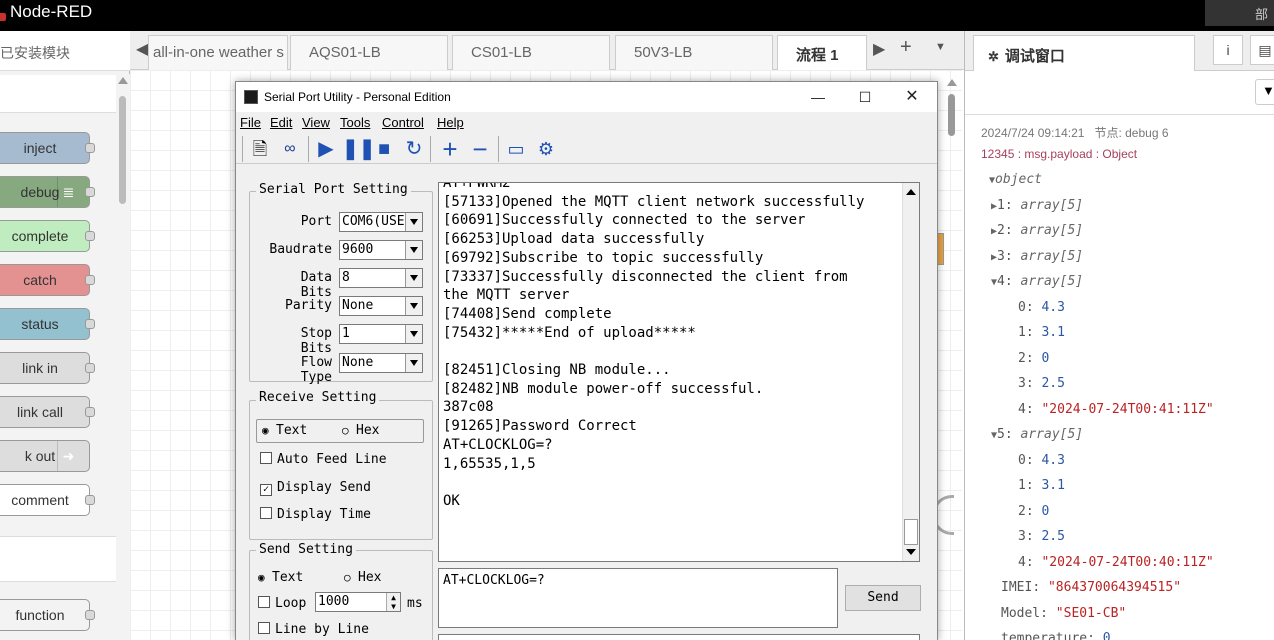 The image size is (1274, 640). What do you see at coordinates (1037, 256) in the screenshot?
I see `tree-item: ▶3: array[5]` at bounding box center [1037, 256].